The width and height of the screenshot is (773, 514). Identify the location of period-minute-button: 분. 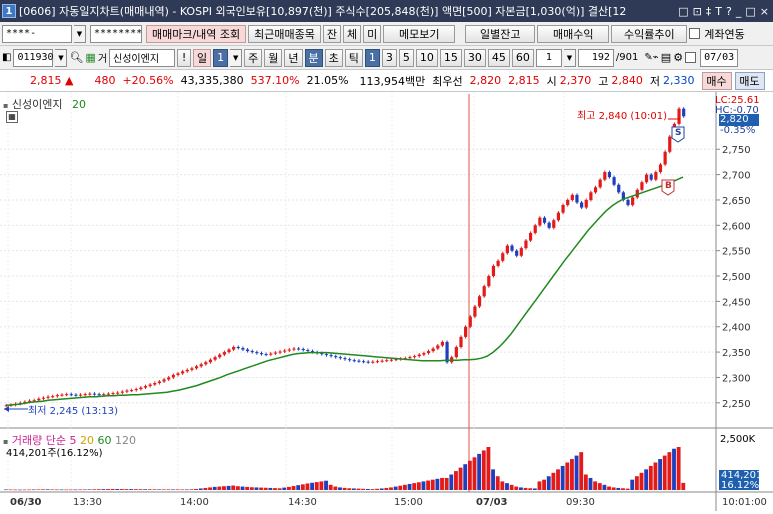
(313, 57).